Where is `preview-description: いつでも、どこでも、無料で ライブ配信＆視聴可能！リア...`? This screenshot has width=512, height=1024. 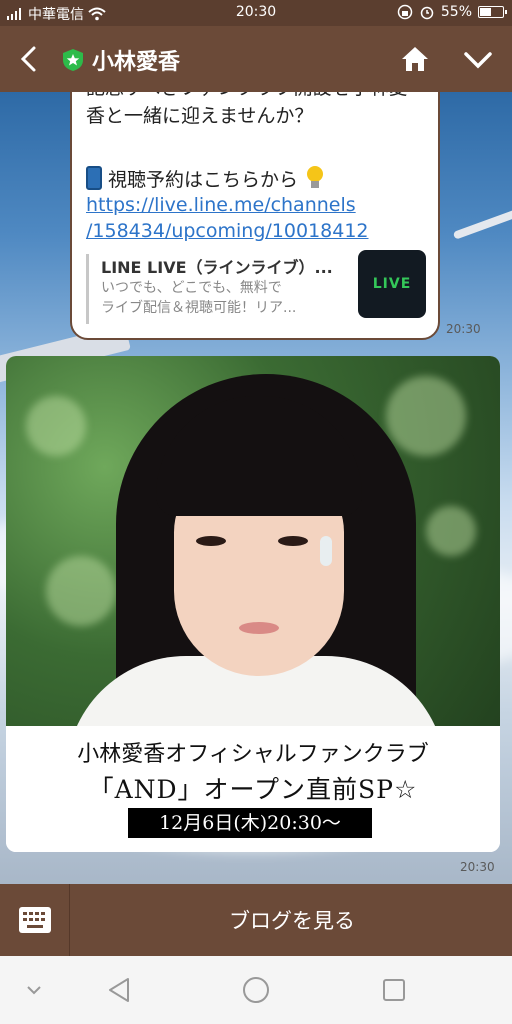
preview-description: いつでも、どこでも、無料で ライブ配信＆視聴可能！リア... is located at coordinates (221, 298).